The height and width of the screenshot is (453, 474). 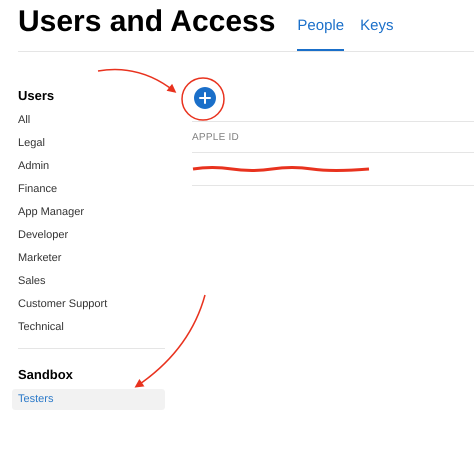 I want to click on section-heading: Users, so click(x=36, y=95).